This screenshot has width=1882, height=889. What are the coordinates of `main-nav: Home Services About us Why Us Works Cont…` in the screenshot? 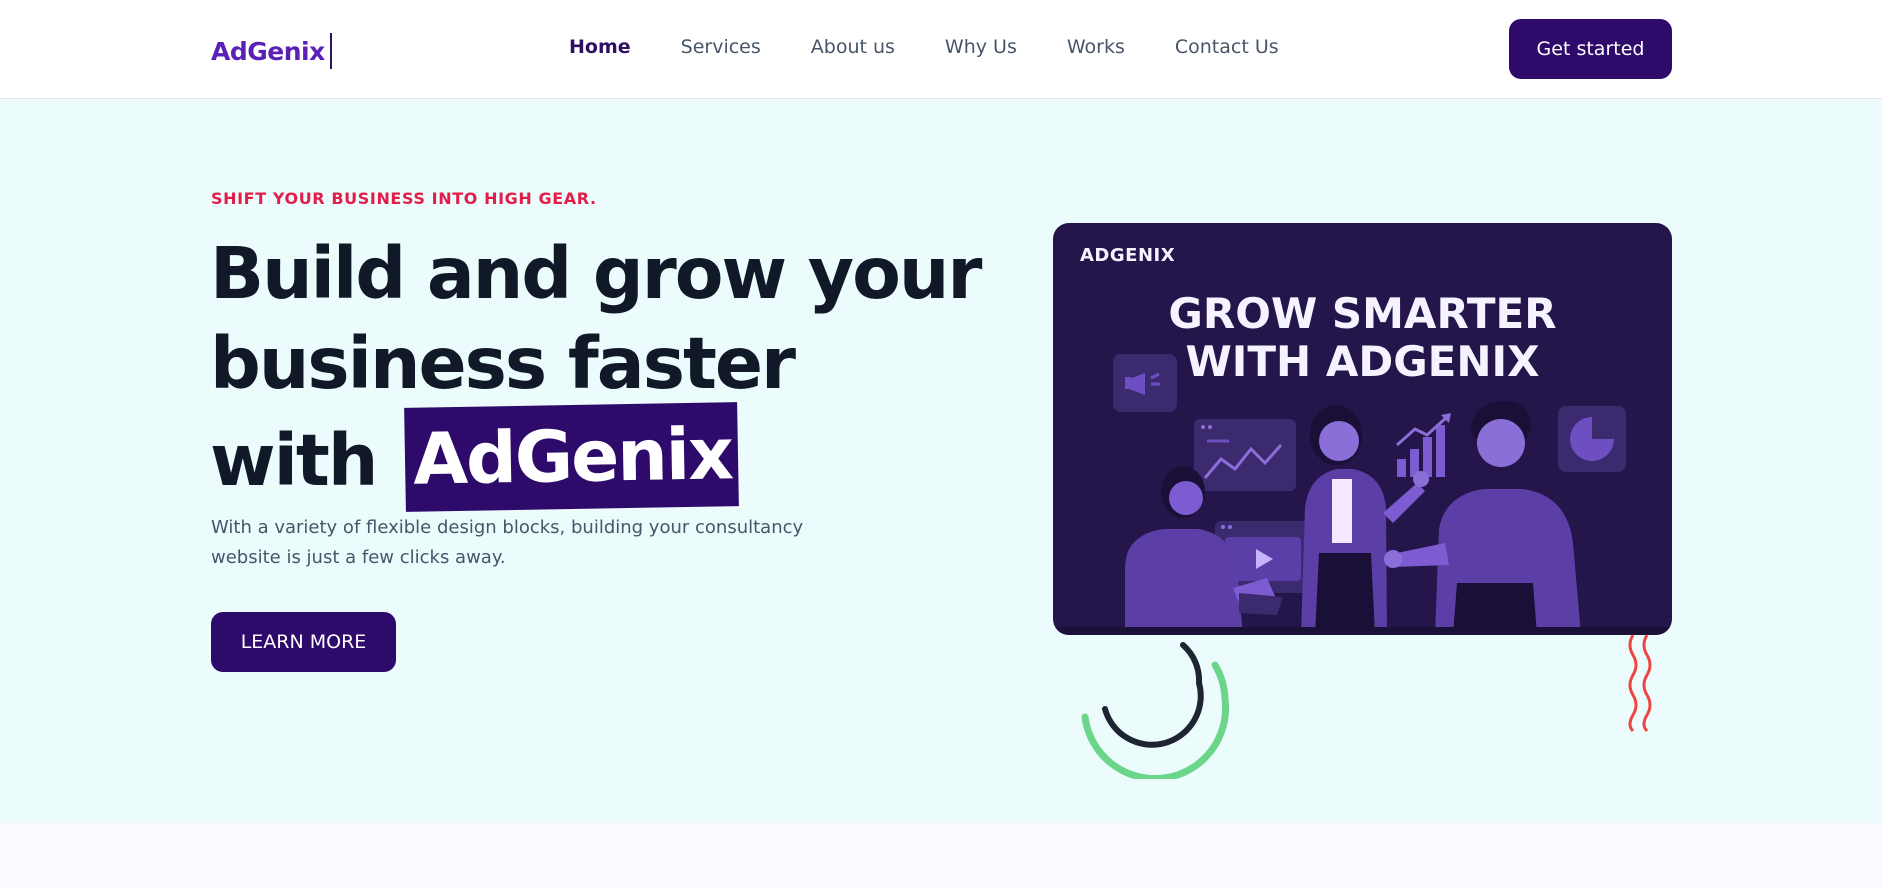 It's located at (949, 47).